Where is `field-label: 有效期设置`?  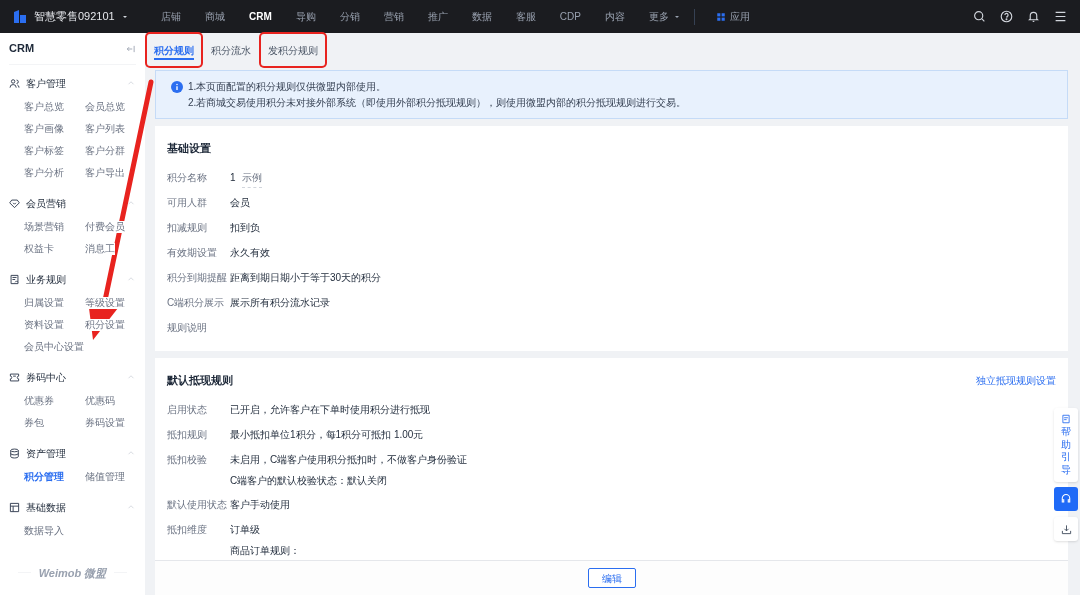 field-label: 有效期设置 is located at coordinates (192, 253).